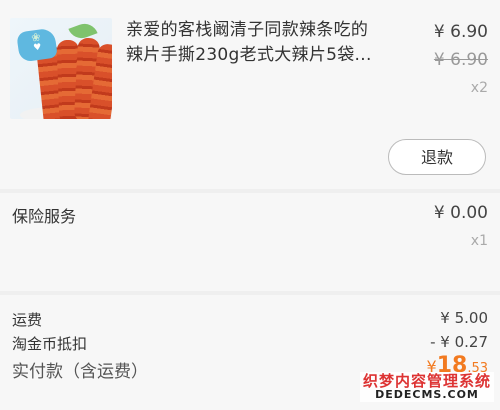 The width and height of the screenshot is (500, 410). Describe the element at coordinates (27, 320) in the screenshot. I see `shipping-label: 运费` at that location.